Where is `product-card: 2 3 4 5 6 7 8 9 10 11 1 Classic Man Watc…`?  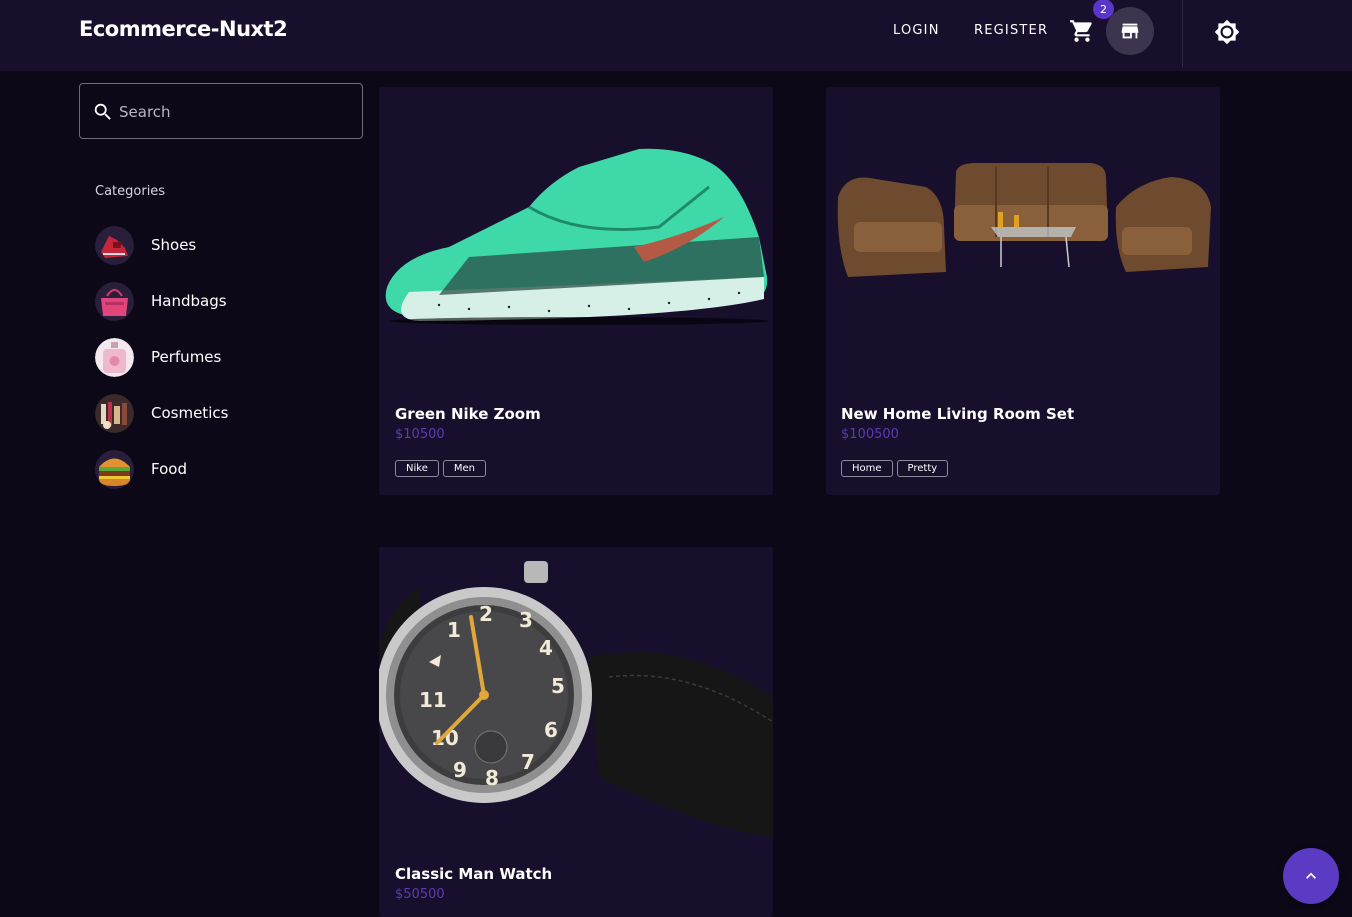
product-card: 2 3 4 5 6 7 8 9 10 11 1 Classic Man Watc… is located at coordinates (576, 732).